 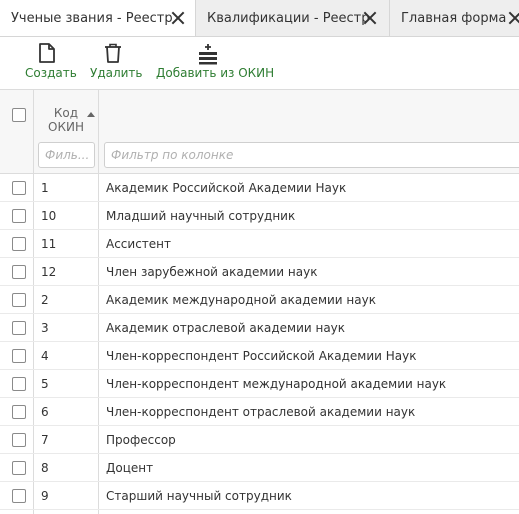 What do you see at coordinates (116, 73) in the screenshot?
I see `delete-label: Удалить` at bounding box center [116, 73].